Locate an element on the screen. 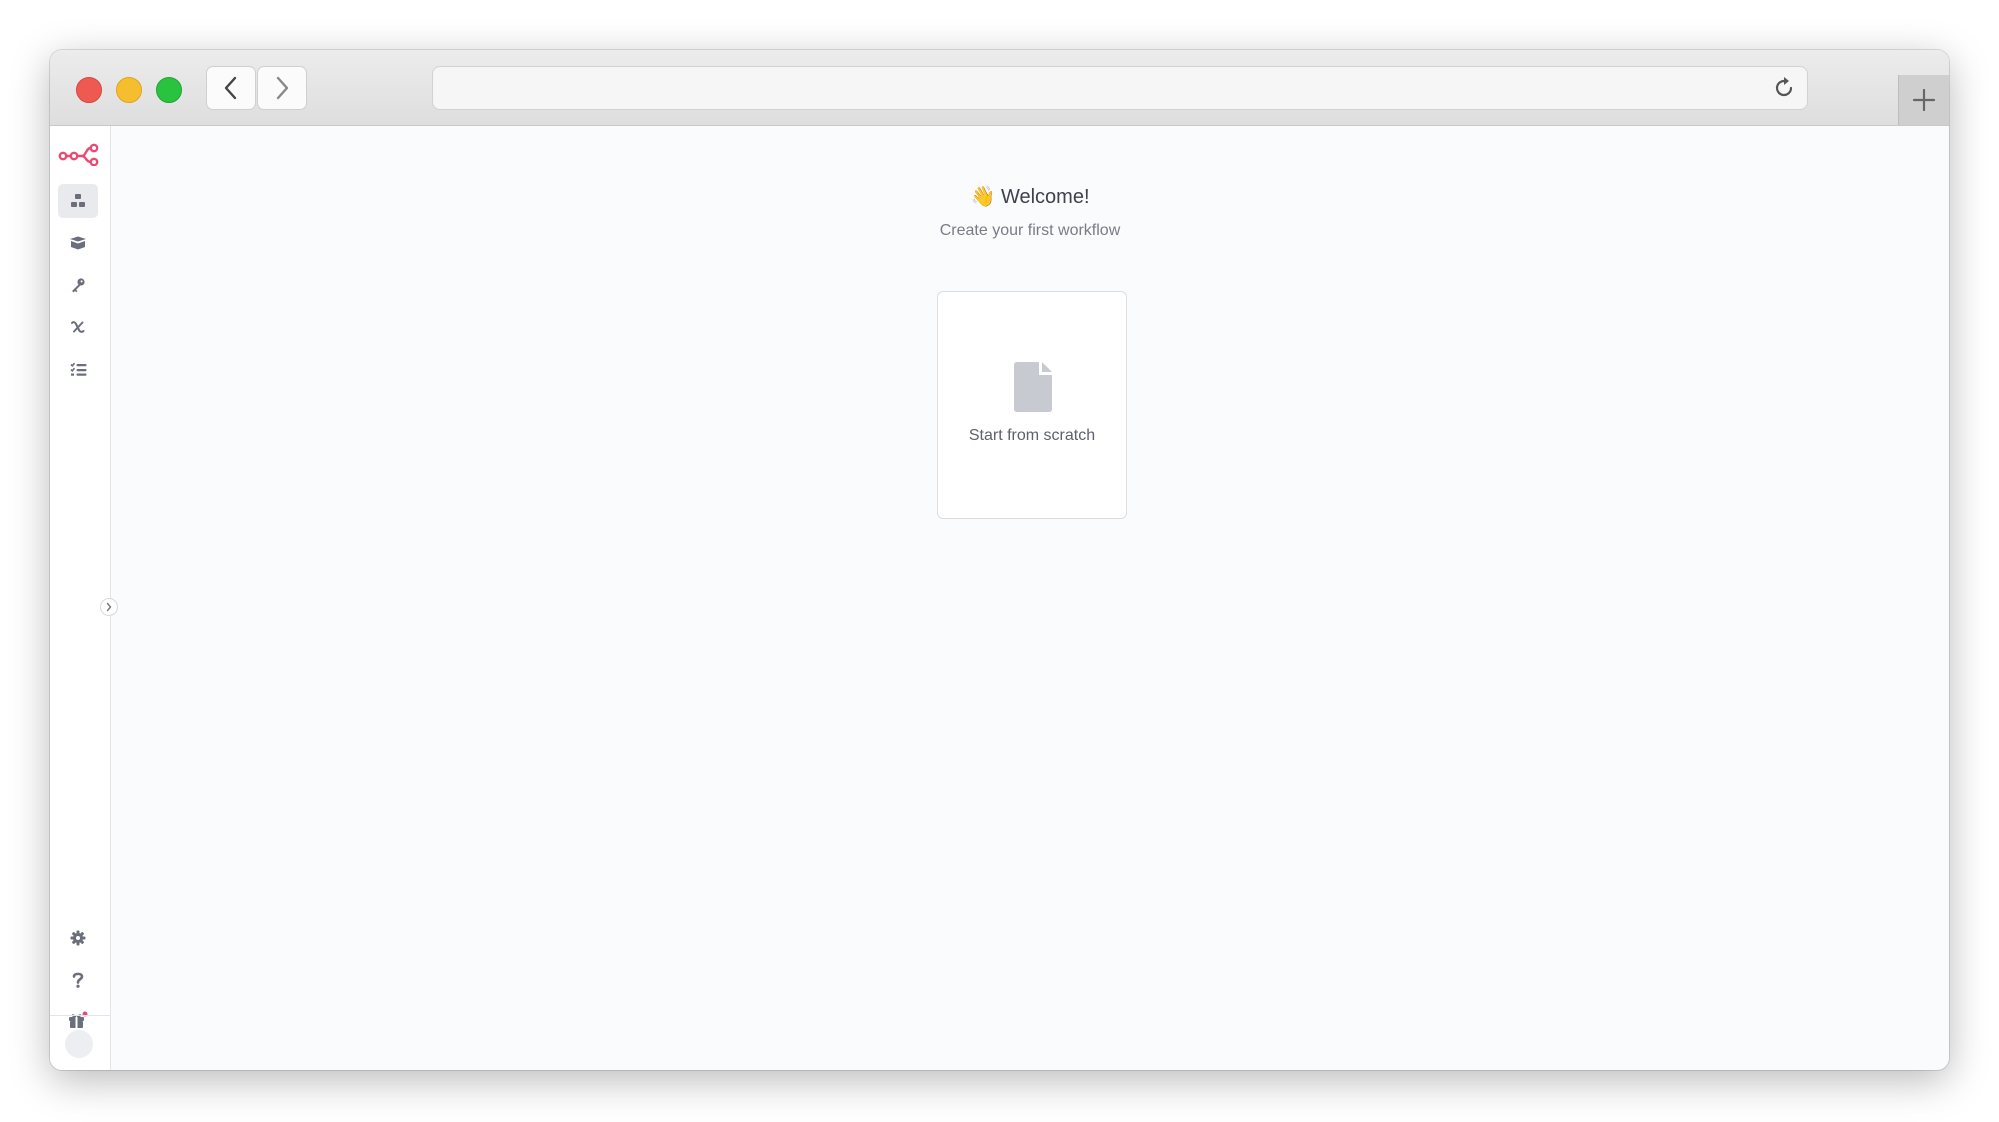 The height and width of the screenshot is (1122, 1999). sidebar-item-credentials is located at coordinates (78, 285).